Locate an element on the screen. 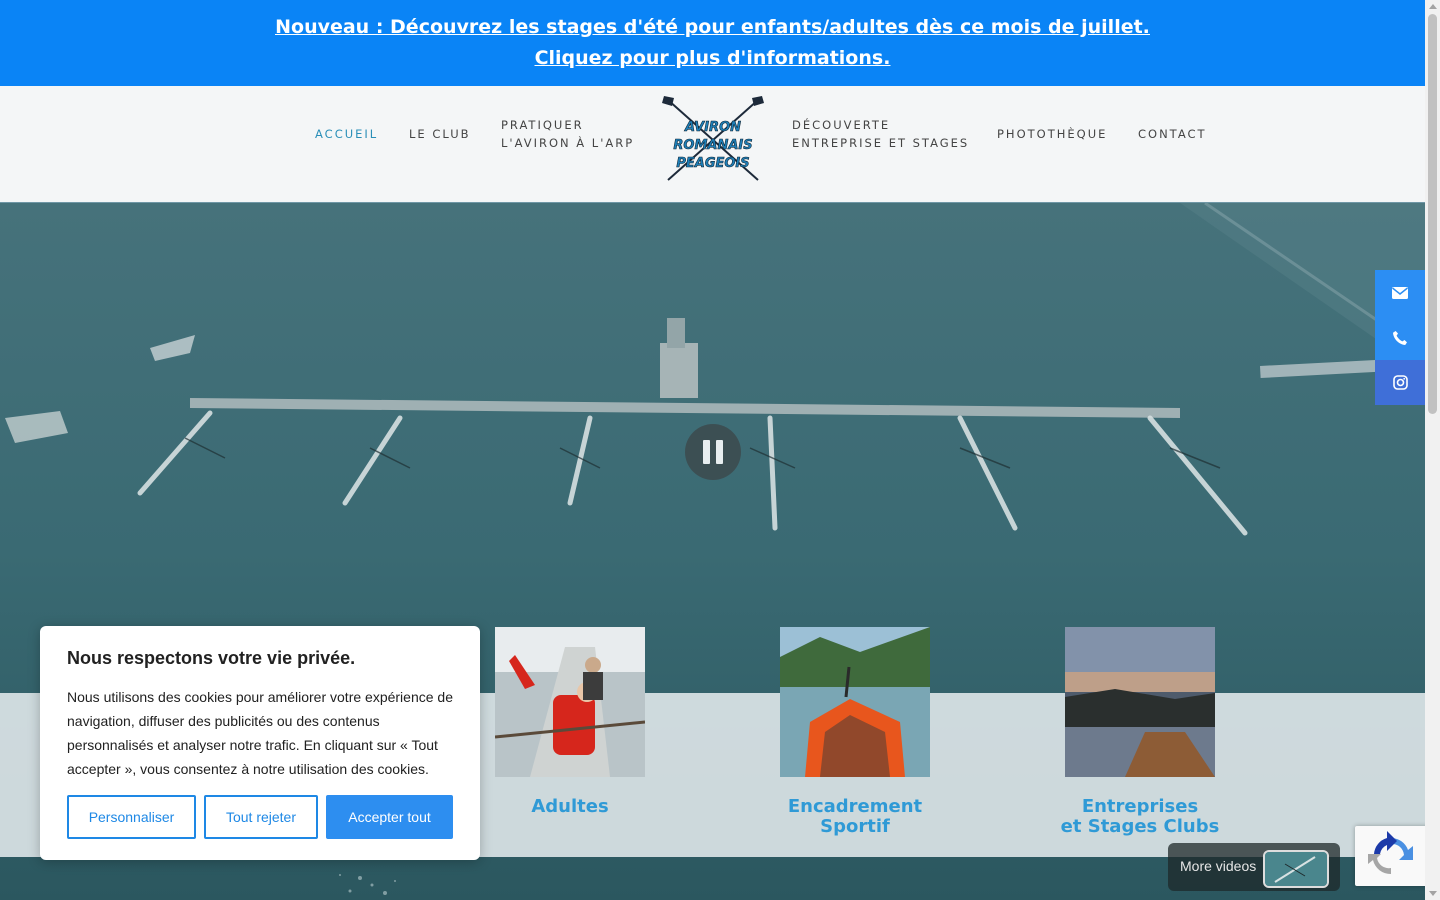 The height and width of the screenshot is (900, 1440). card-title-encadrement-line-2: Sportif is located at coordinates (855, 826).